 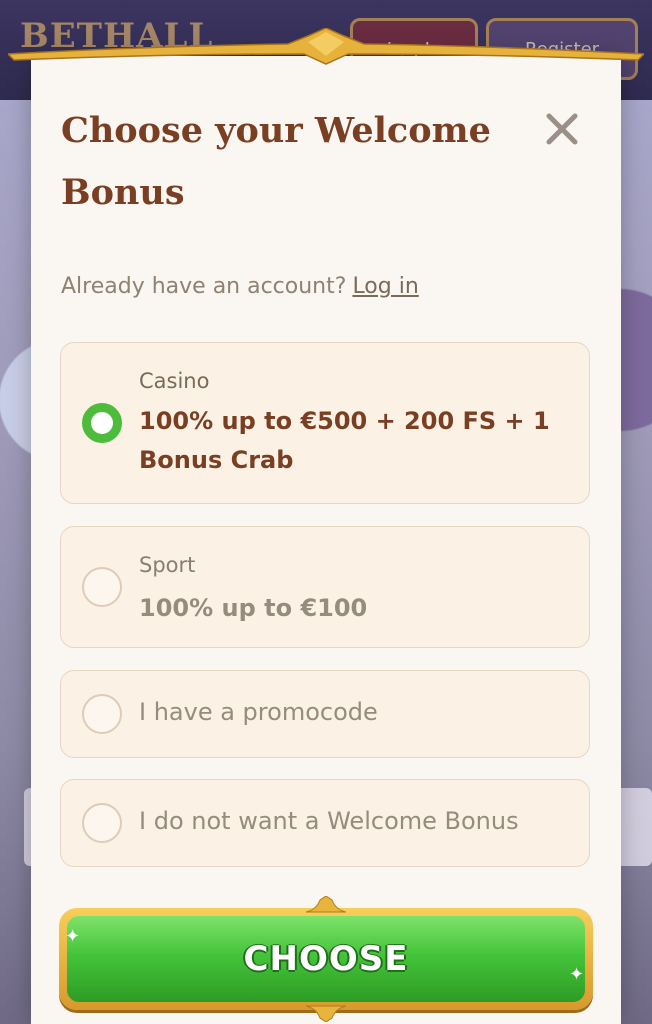 I want to click on account-prompt-text: Already have an account?, so click(x=204, y=286).